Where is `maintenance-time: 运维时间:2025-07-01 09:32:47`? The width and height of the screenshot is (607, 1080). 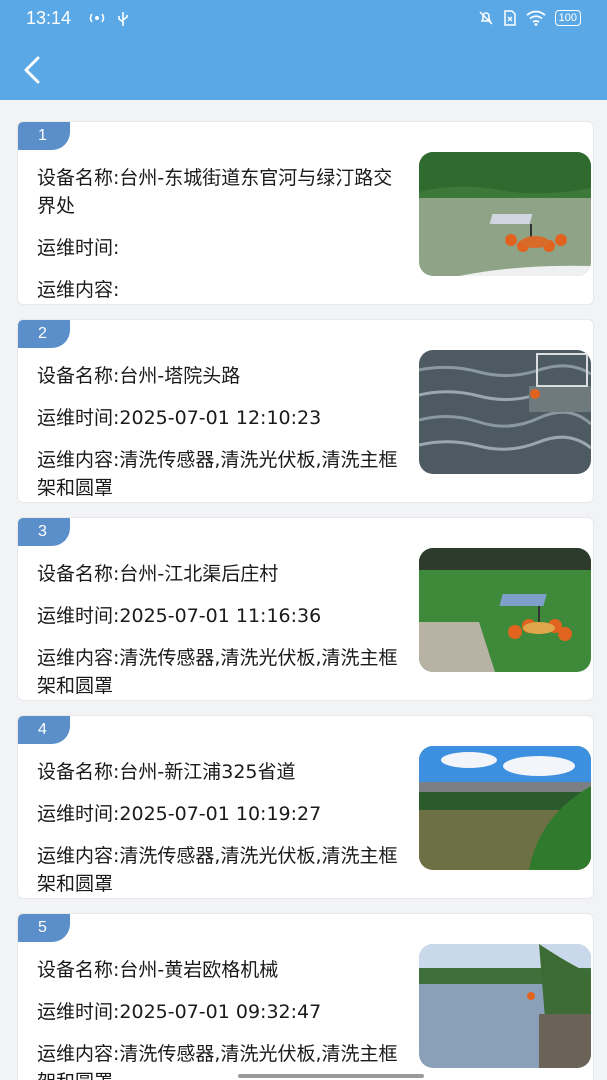
maintenance-time: 运维时间:2025-07-01 09:32:47 is located at coordinates (179, 1012).